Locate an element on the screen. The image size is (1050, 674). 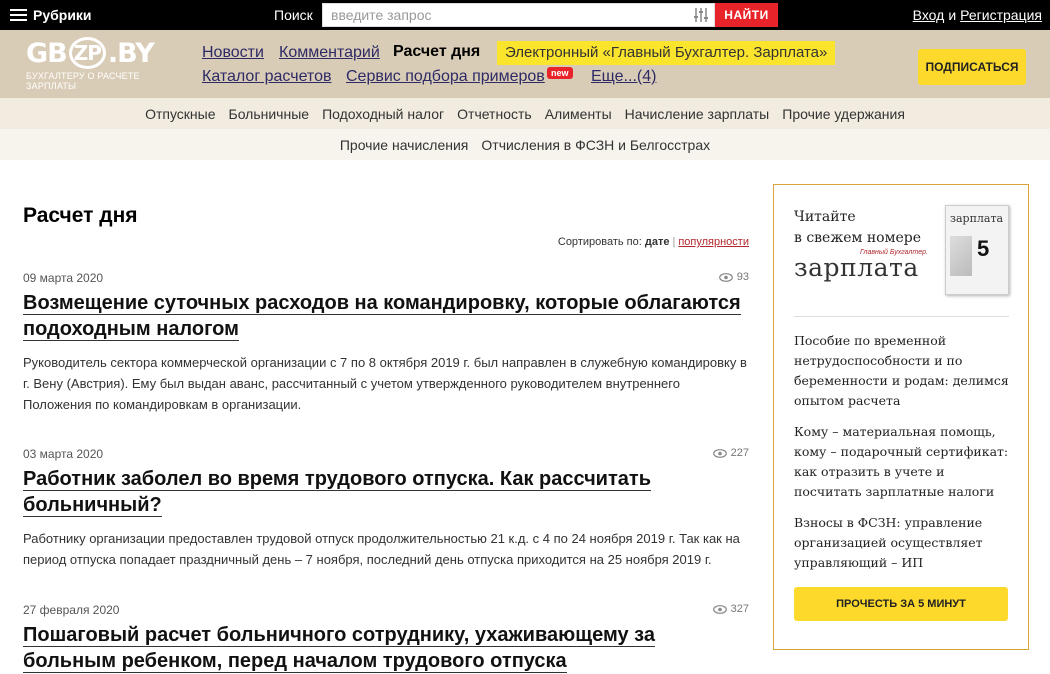
top-bar: Рубрики Поиск НАЙТИ ВходиРегистрация is located at coordinates (525, 15).